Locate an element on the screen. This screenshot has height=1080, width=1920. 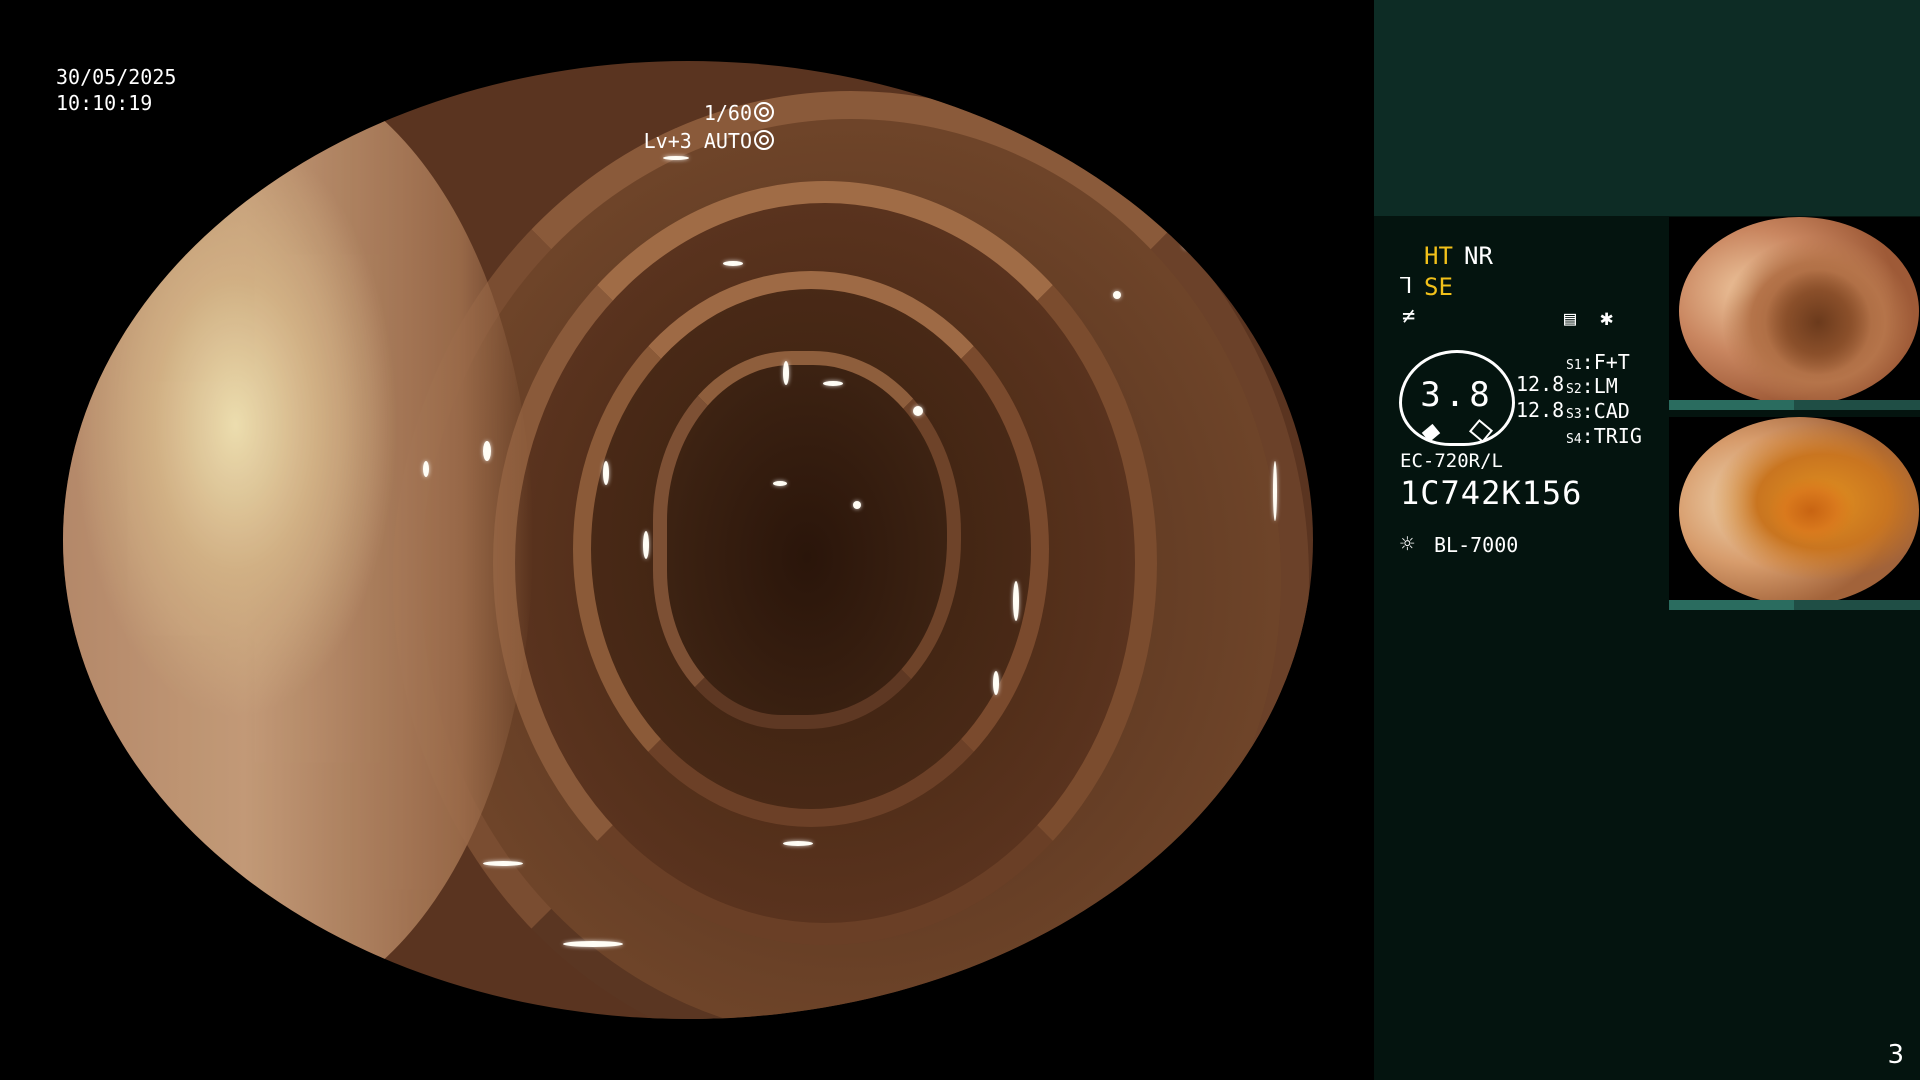
se-enhance-icon: ⅂ is located at coordinates (1406, 286).